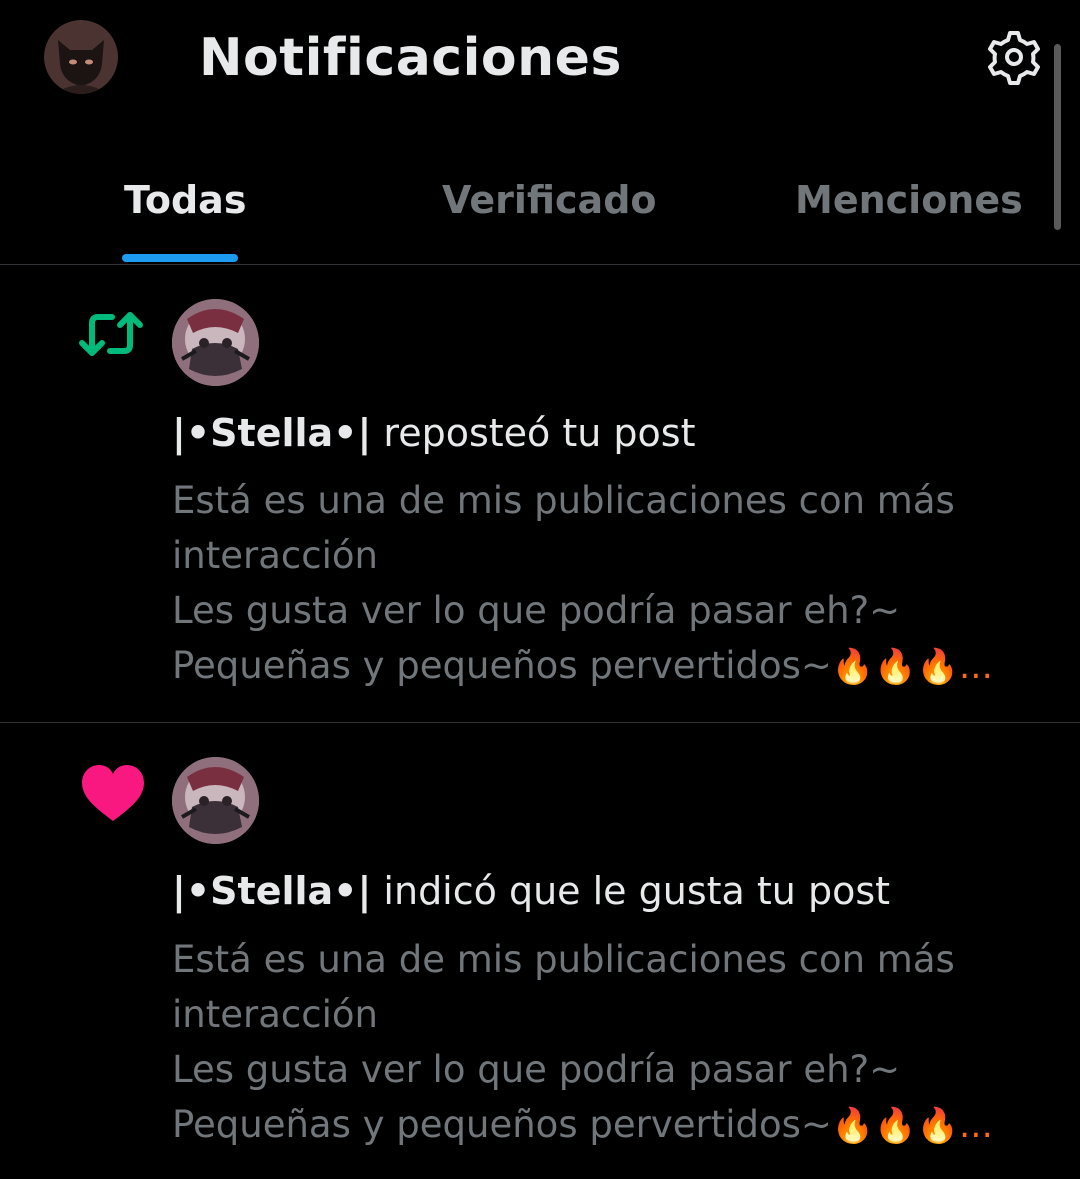 This screenshot has height=1179, width=1080. Describe the element at coordinates (81, 57) in the screenshot. I see `profile-avatar` at that location.